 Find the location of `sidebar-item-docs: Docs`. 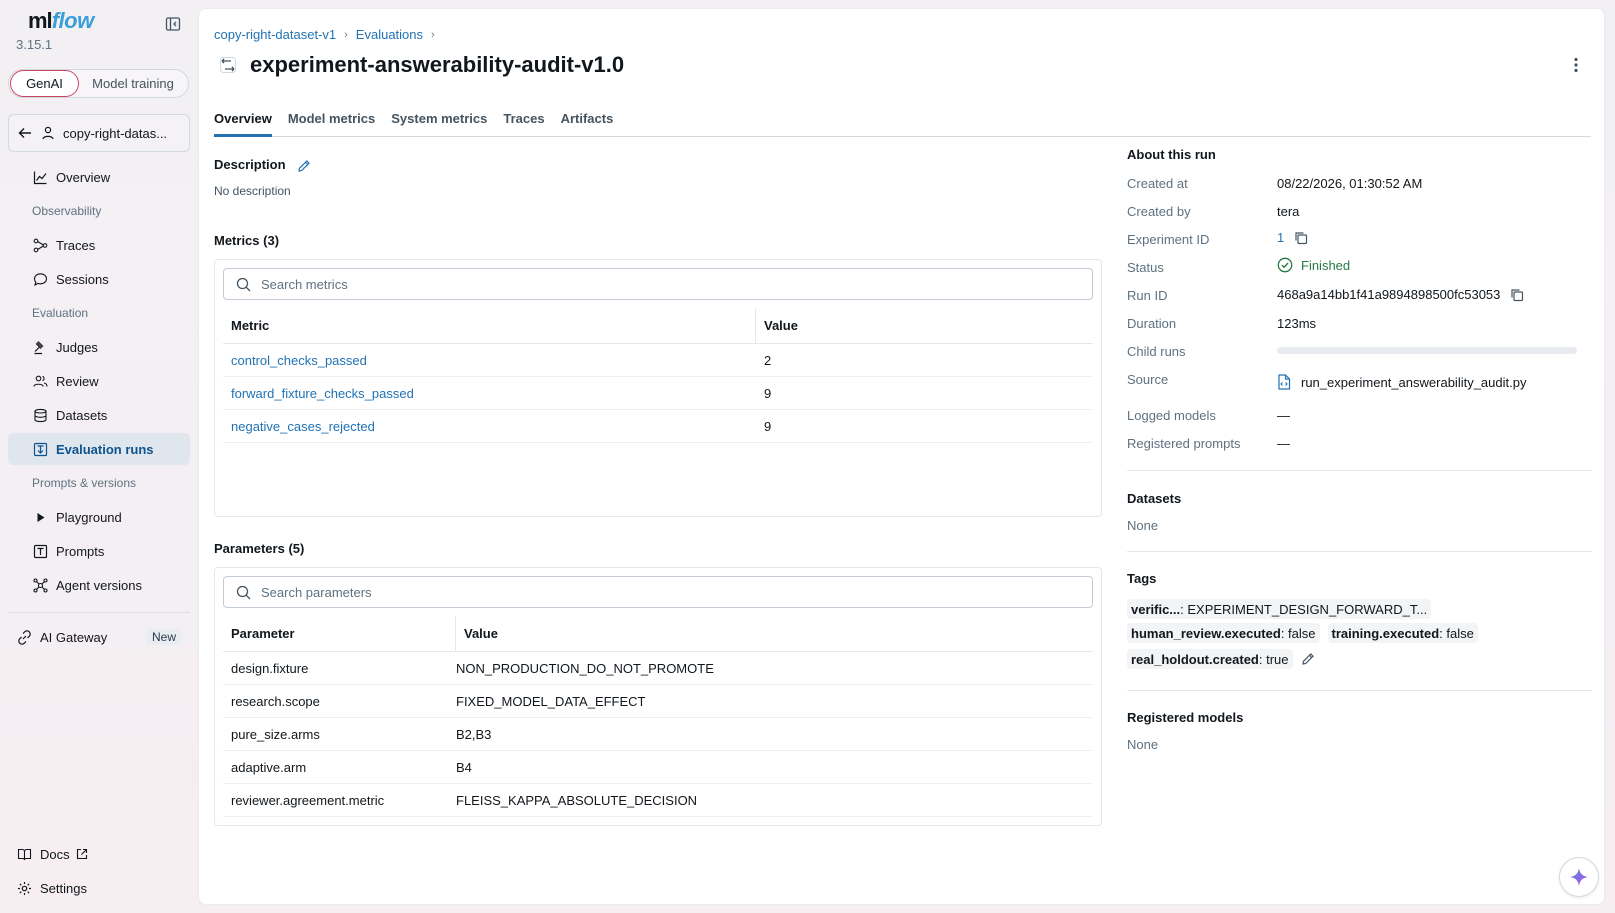

sidebar-item-docs: Docs is located at coordinates (99, 854).